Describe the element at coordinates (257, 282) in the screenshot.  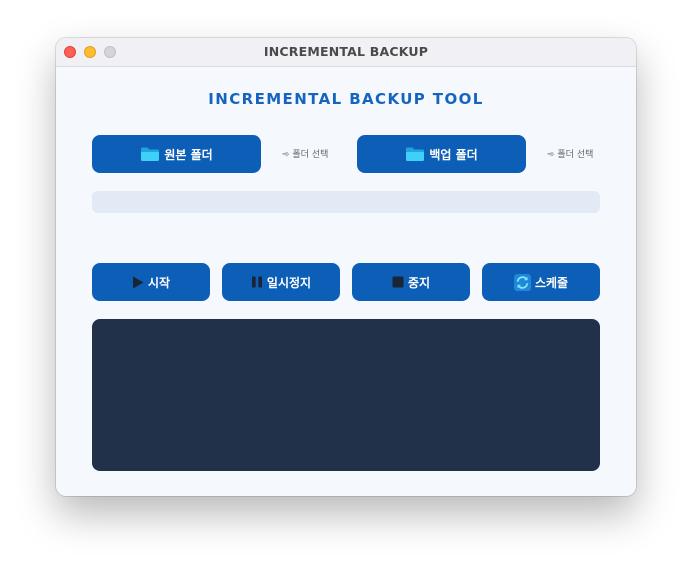
I see `pause-icon` at that location.